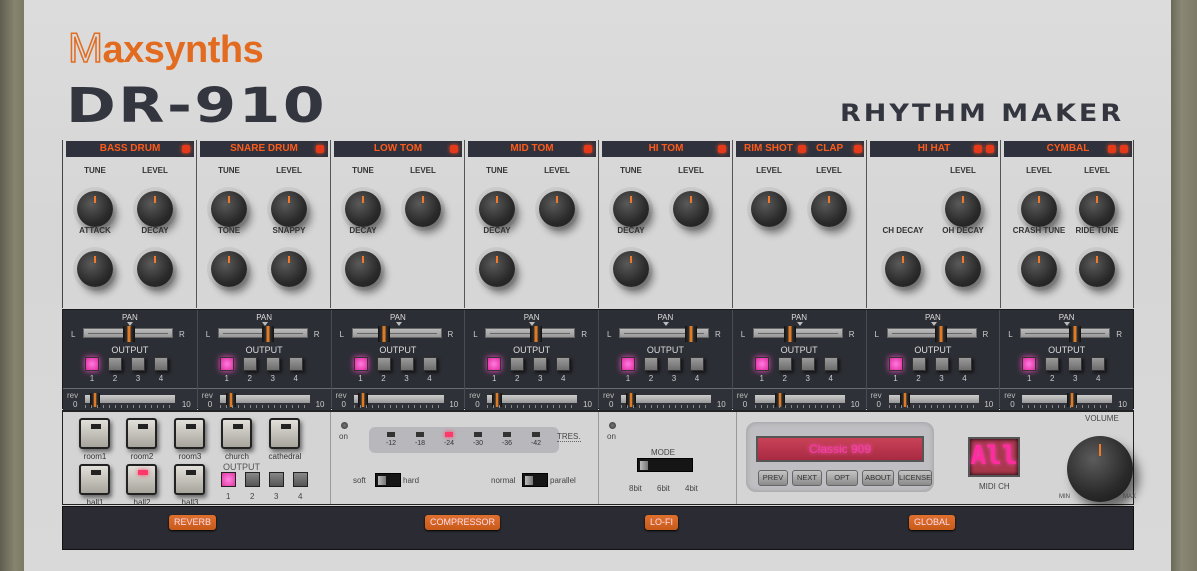  What do you see at coordinates (229, 269) in the screenshot?
I see `knob-tone` at bounding box center [229, 269].